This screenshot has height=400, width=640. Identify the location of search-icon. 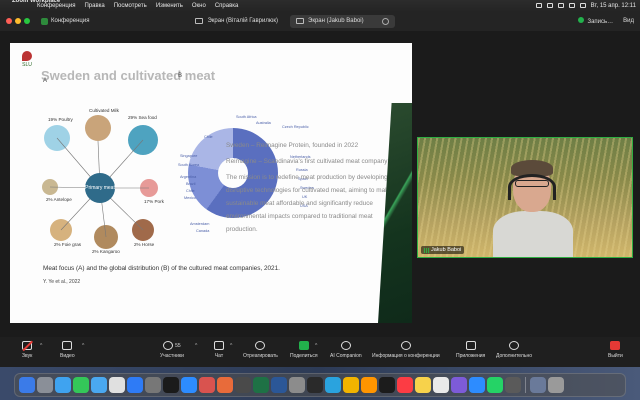
(571, 5).